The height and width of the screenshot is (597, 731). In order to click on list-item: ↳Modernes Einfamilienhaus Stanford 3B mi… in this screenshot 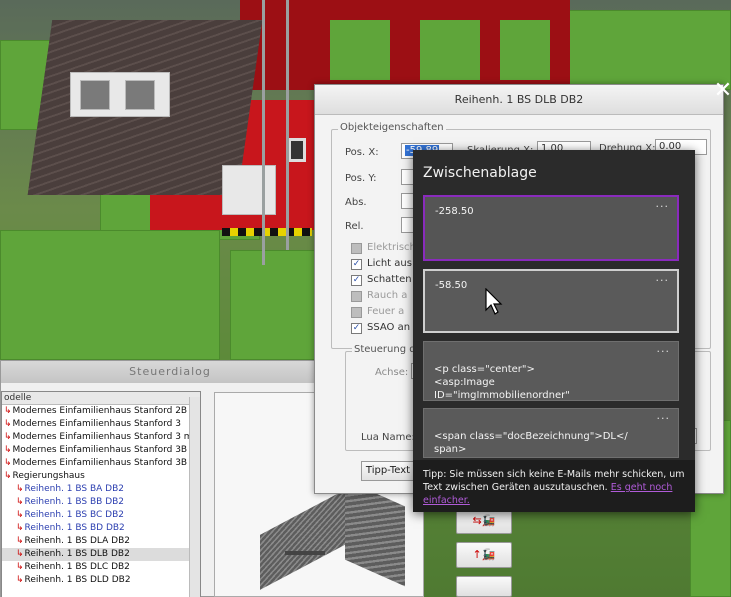, I will do `click(101, 463)`.